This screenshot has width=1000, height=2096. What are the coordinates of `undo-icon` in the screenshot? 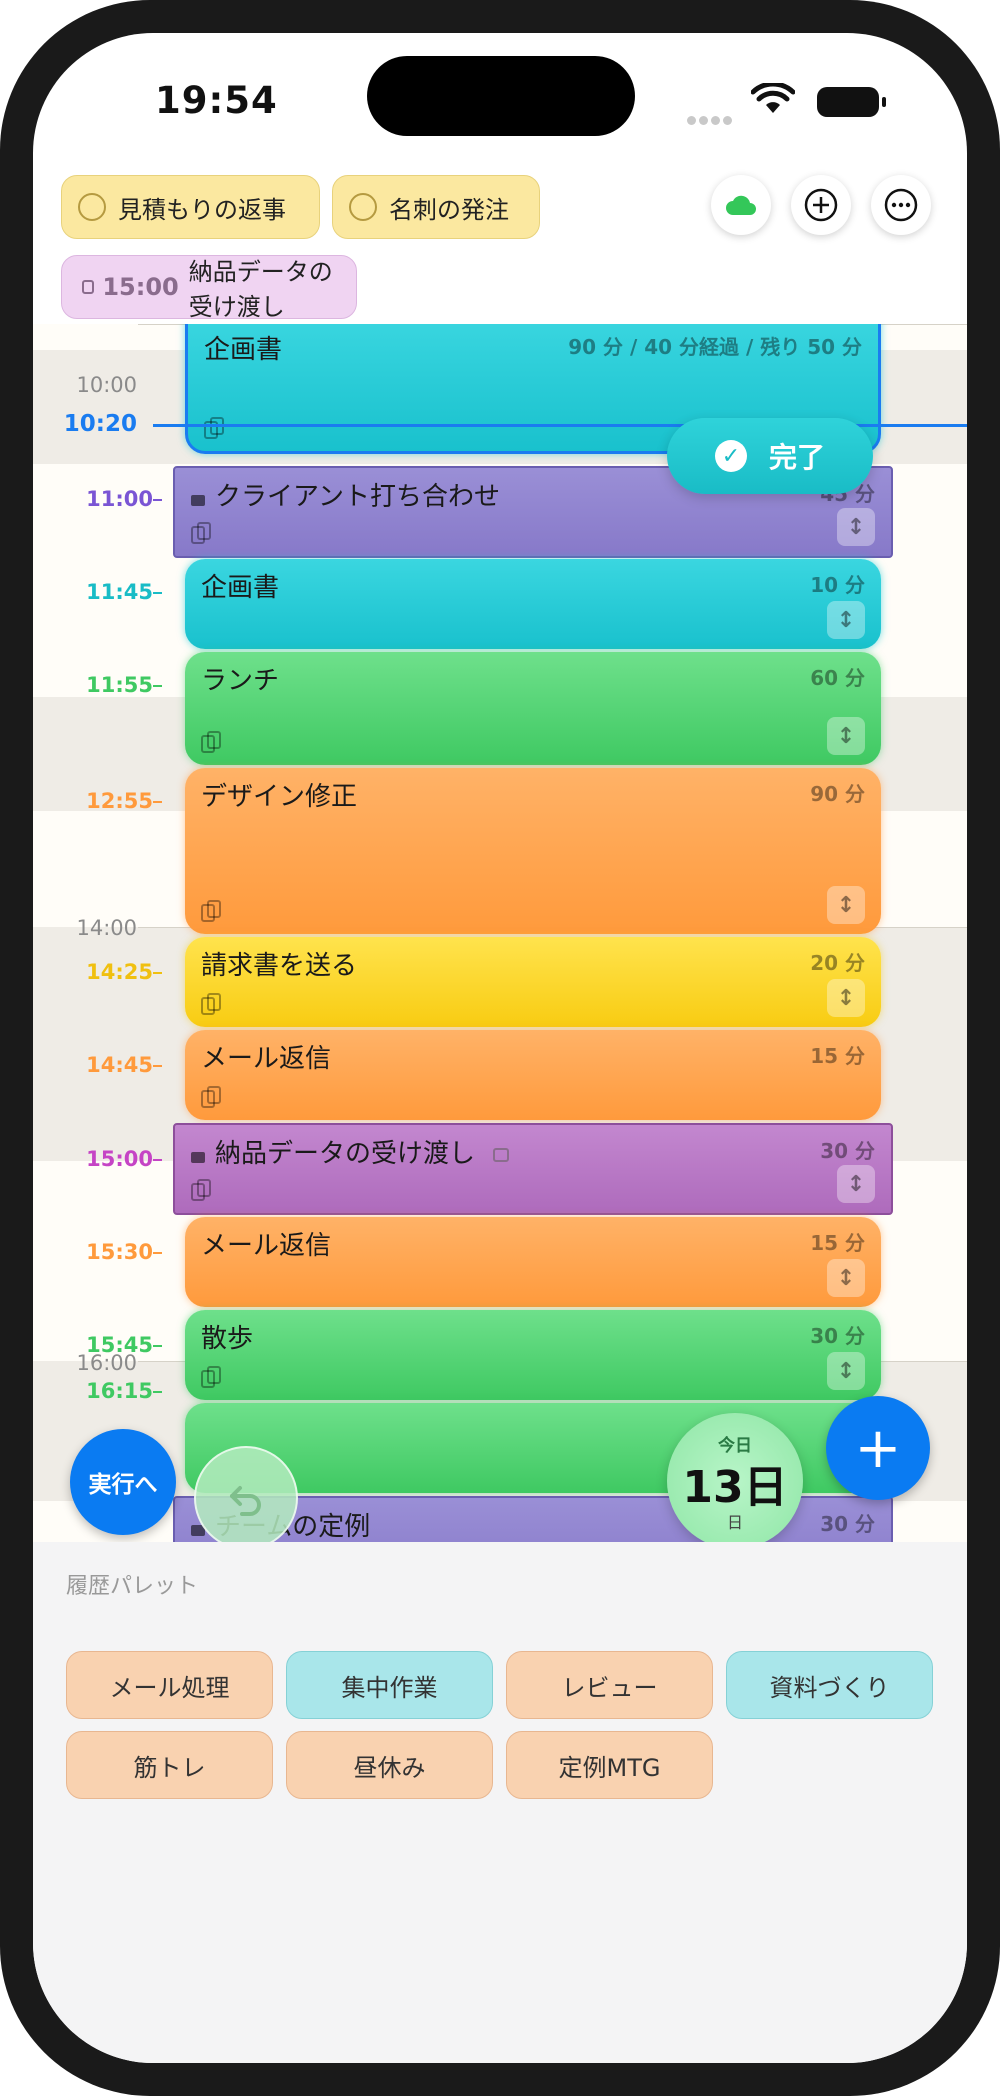 It's located at (245, 1501).